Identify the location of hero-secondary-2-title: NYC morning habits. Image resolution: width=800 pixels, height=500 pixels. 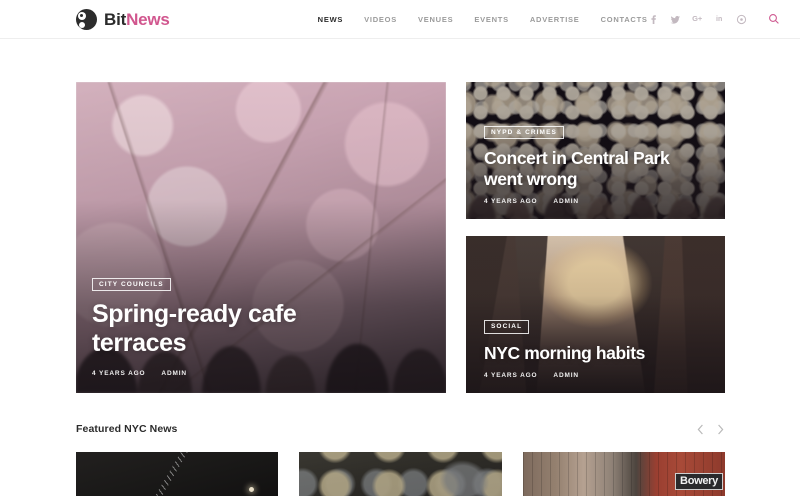
(595, 353).